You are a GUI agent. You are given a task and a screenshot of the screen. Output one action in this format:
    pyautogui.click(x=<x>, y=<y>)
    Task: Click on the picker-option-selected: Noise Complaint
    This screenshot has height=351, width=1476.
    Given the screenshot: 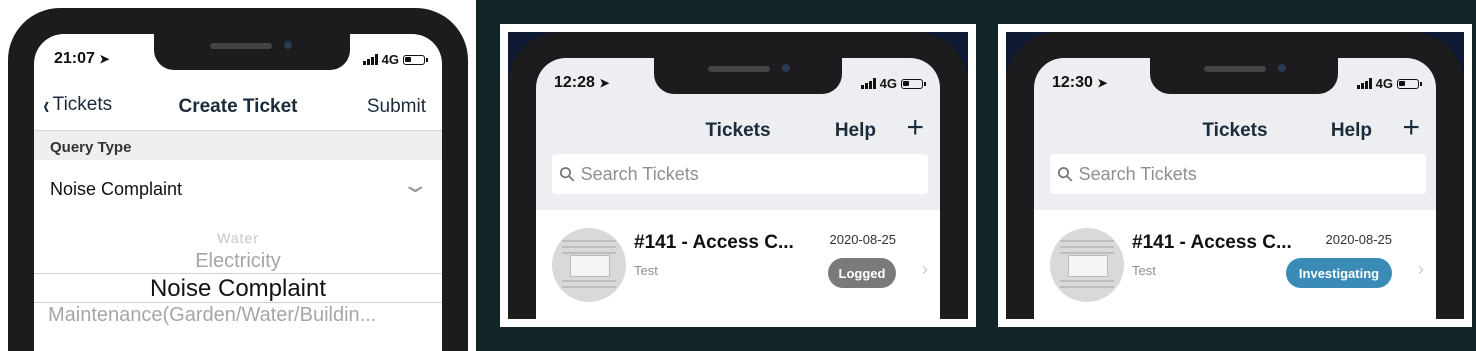 What is the action you would take?
    pyautogui.click(x=238, y=289)
    